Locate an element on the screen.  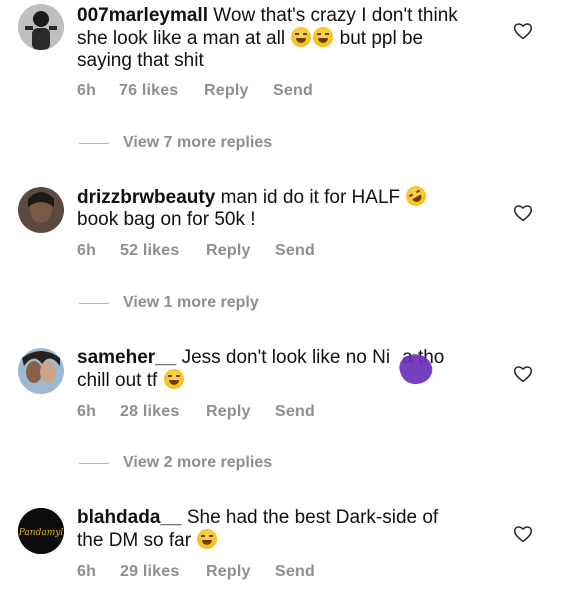
rolling-on-floor-laughing-emoji-icon is located at coordinates (416, 196).